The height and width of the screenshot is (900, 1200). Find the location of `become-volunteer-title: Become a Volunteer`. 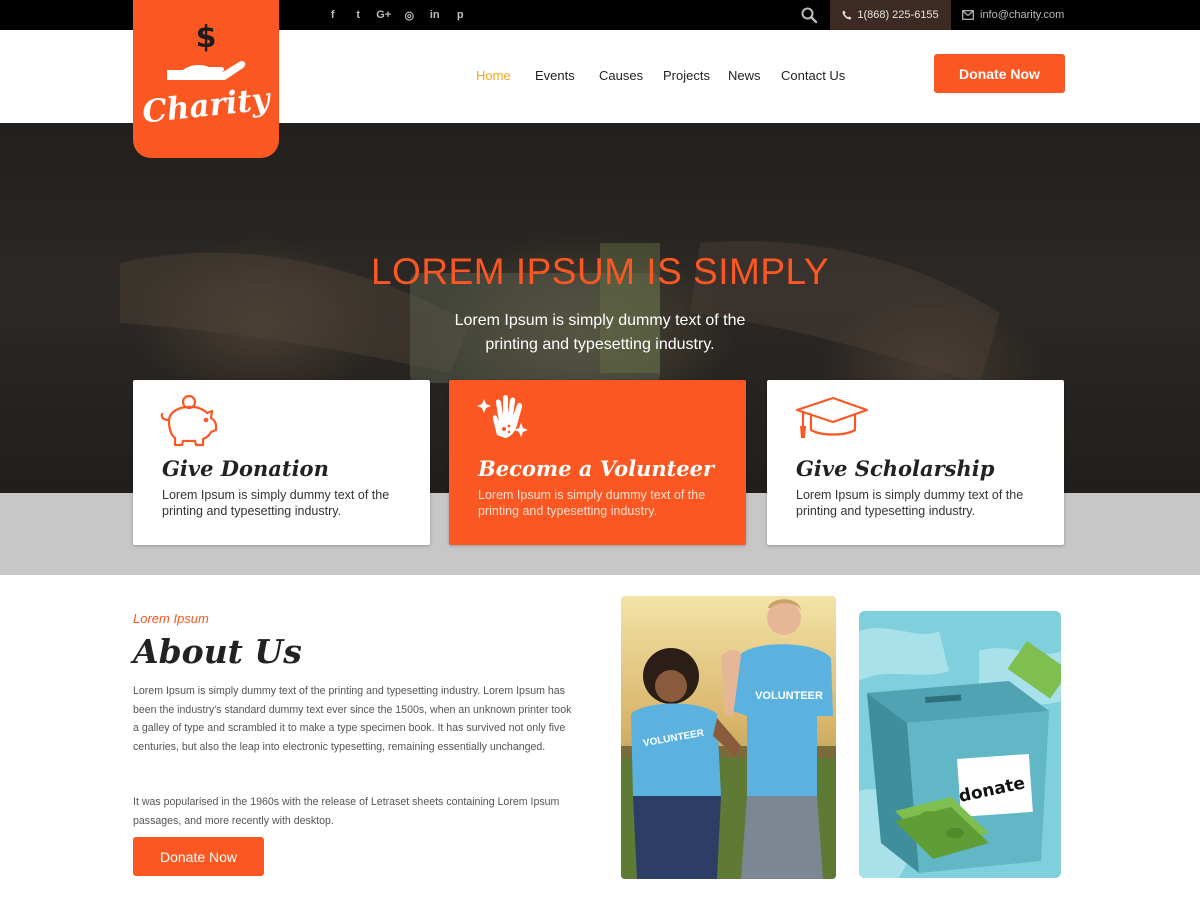

become-volunteer-title: Become a Volunteer is located at coordinates (596, 468).